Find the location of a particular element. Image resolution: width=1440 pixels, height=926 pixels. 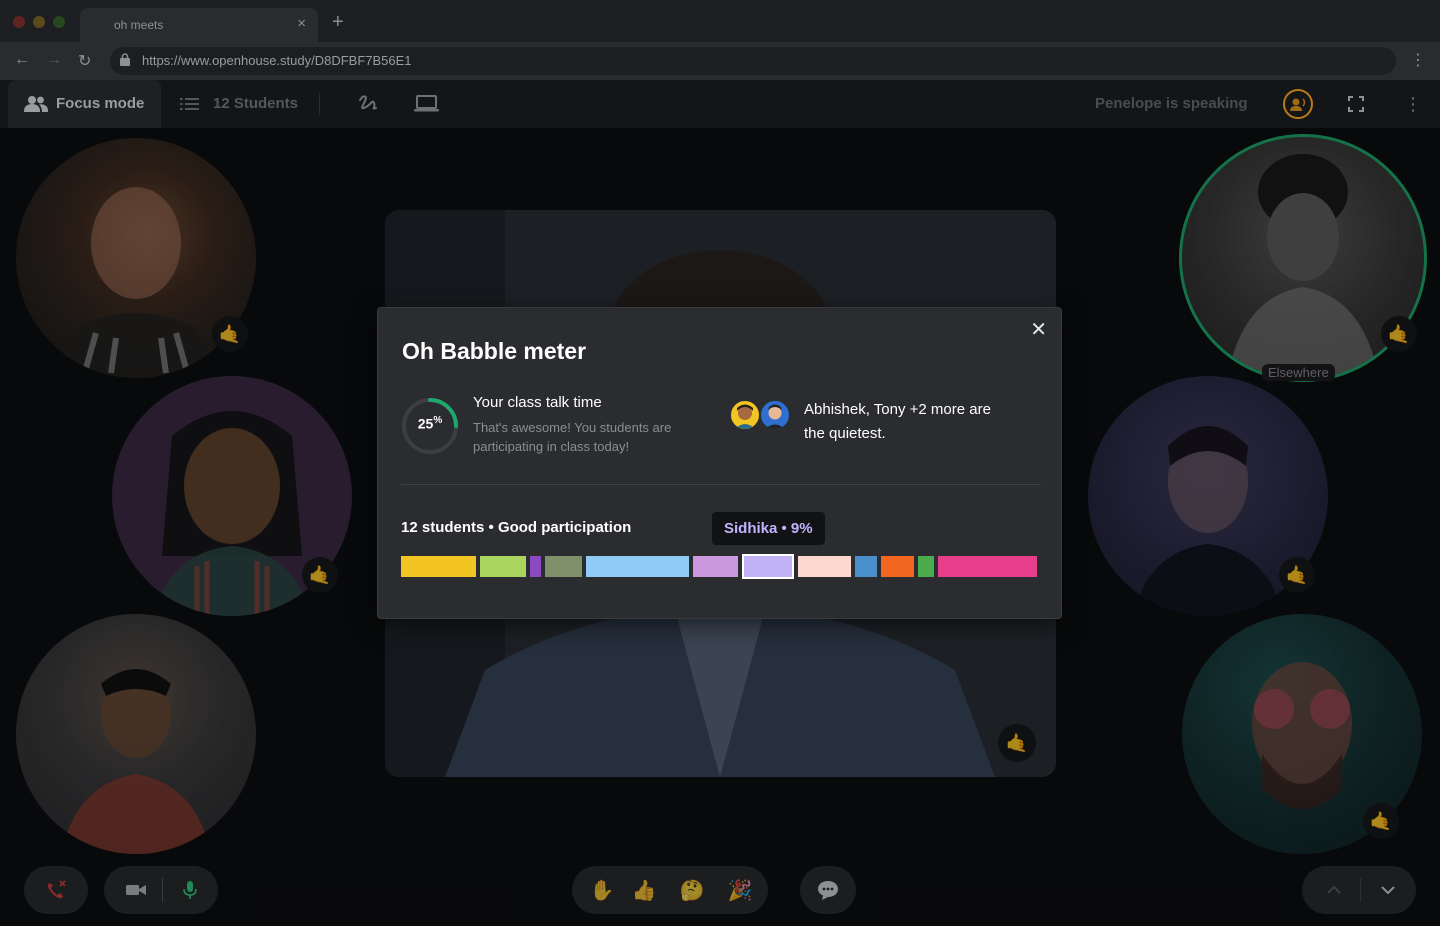

participation-summary: 12 students • Good participation is located at coordinates (516, 527).